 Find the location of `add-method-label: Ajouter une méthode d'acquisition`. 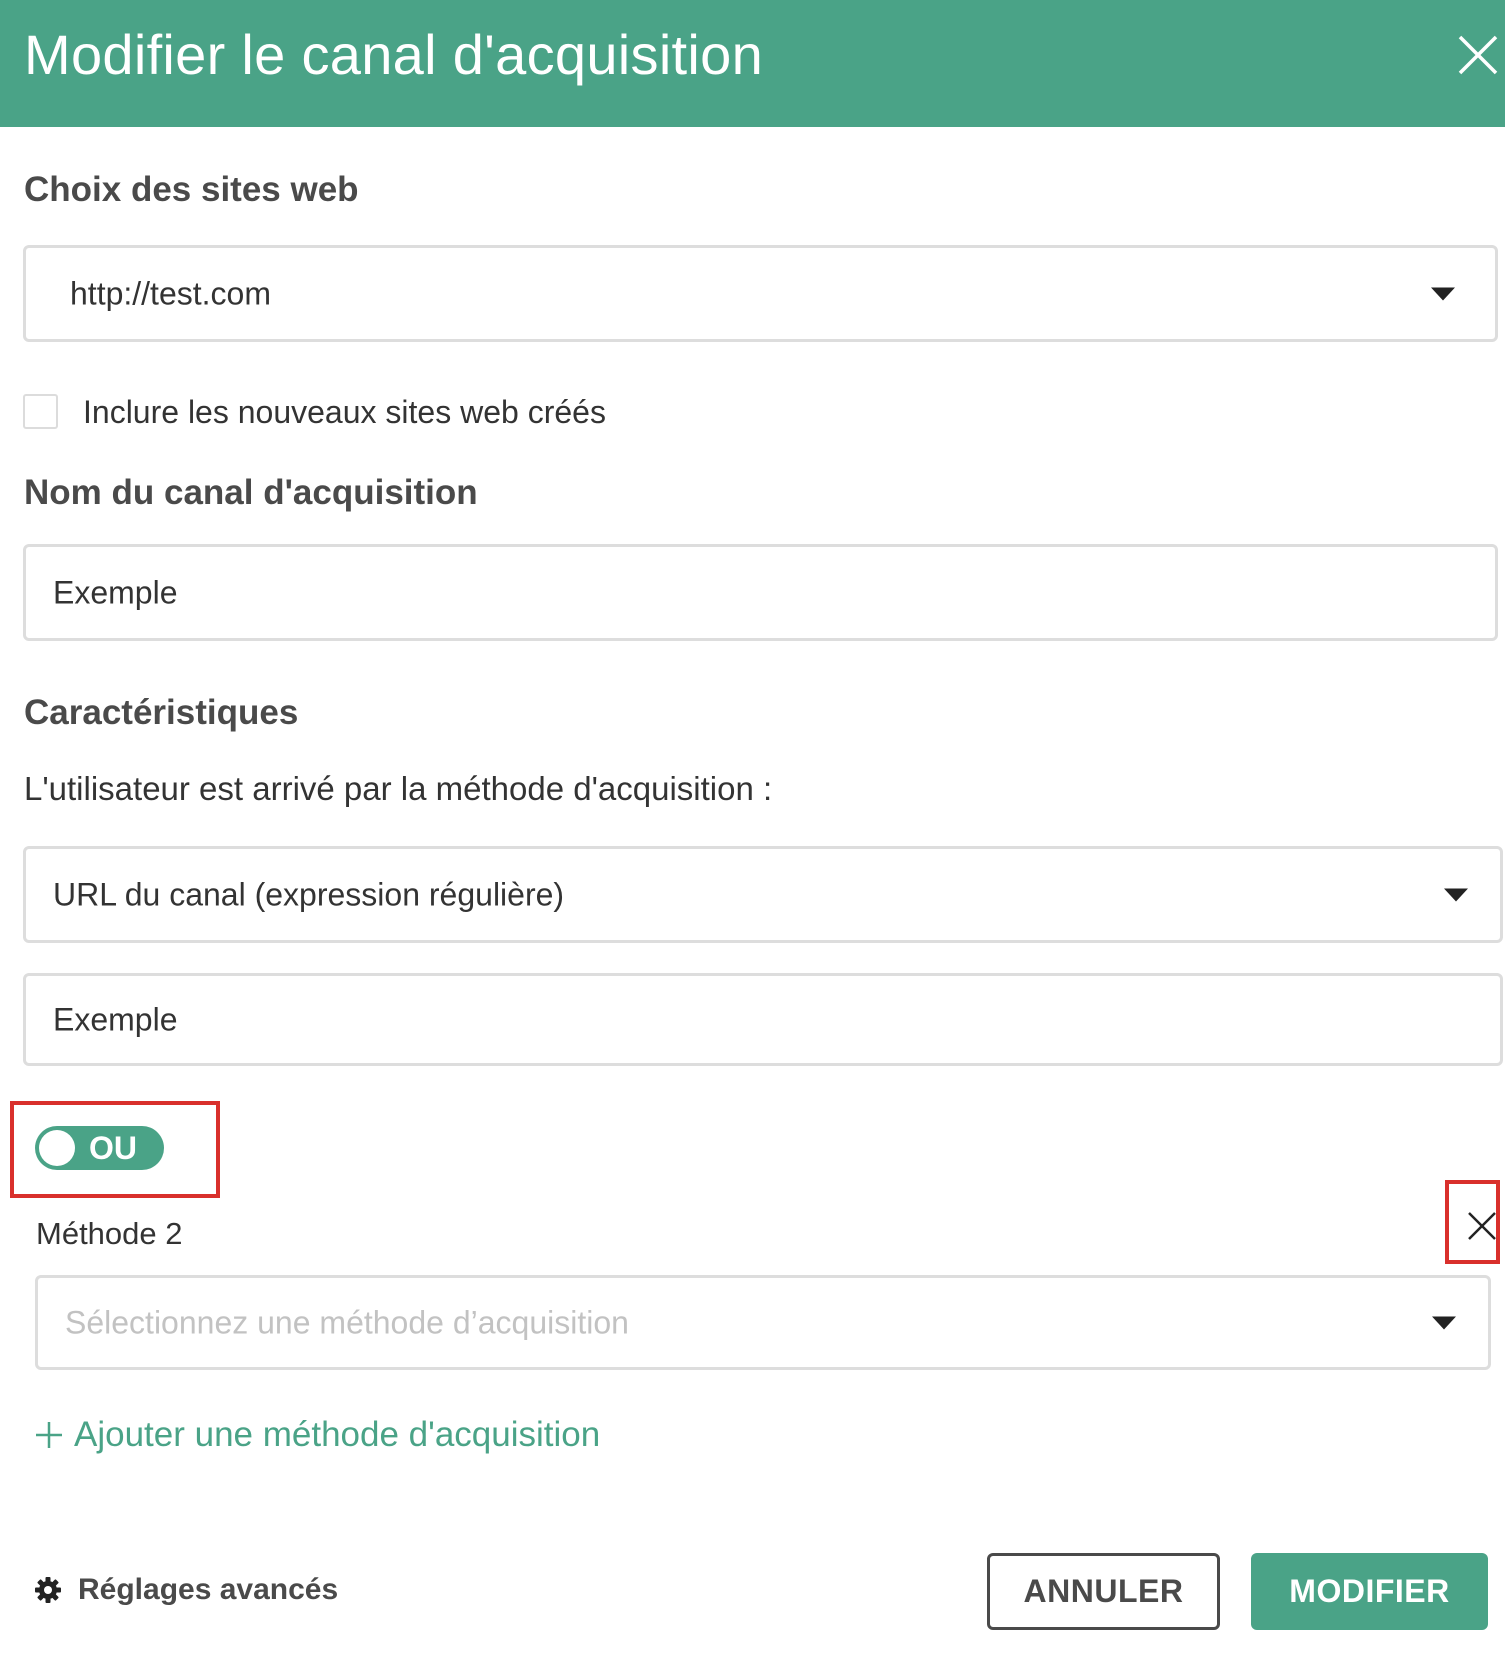

add-method-label: Ajouter une méthode d'acquisition is located at coordinates (337, 1434).